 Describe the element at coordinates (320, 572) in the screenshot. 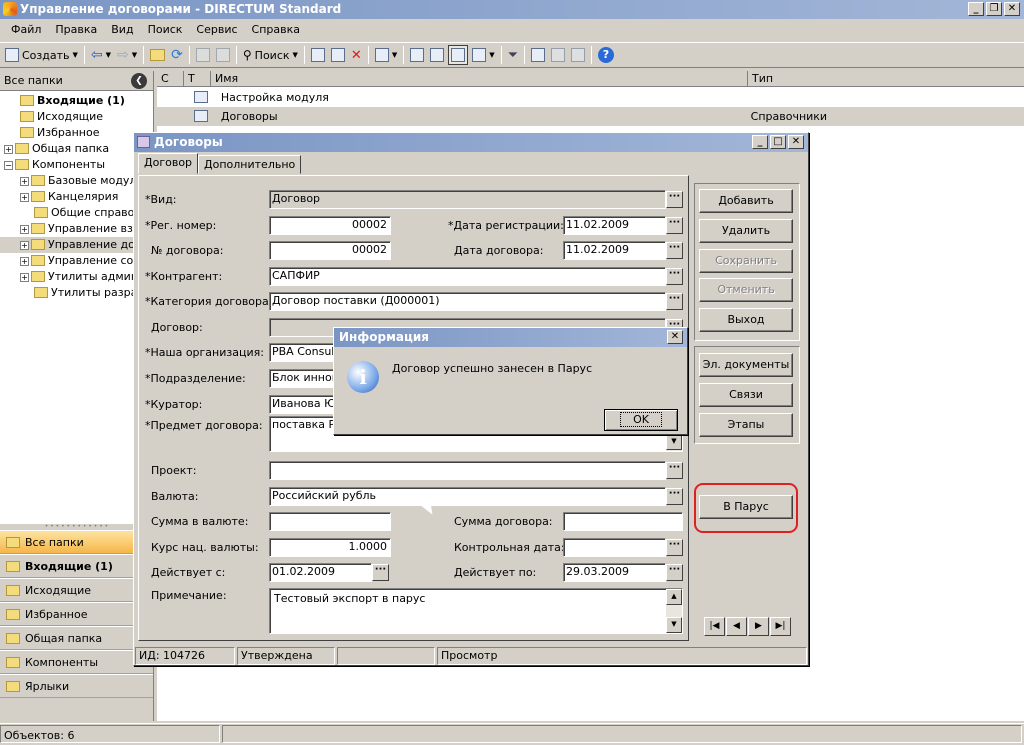

I see `valid-from-field: 01.02.2009` at that location.